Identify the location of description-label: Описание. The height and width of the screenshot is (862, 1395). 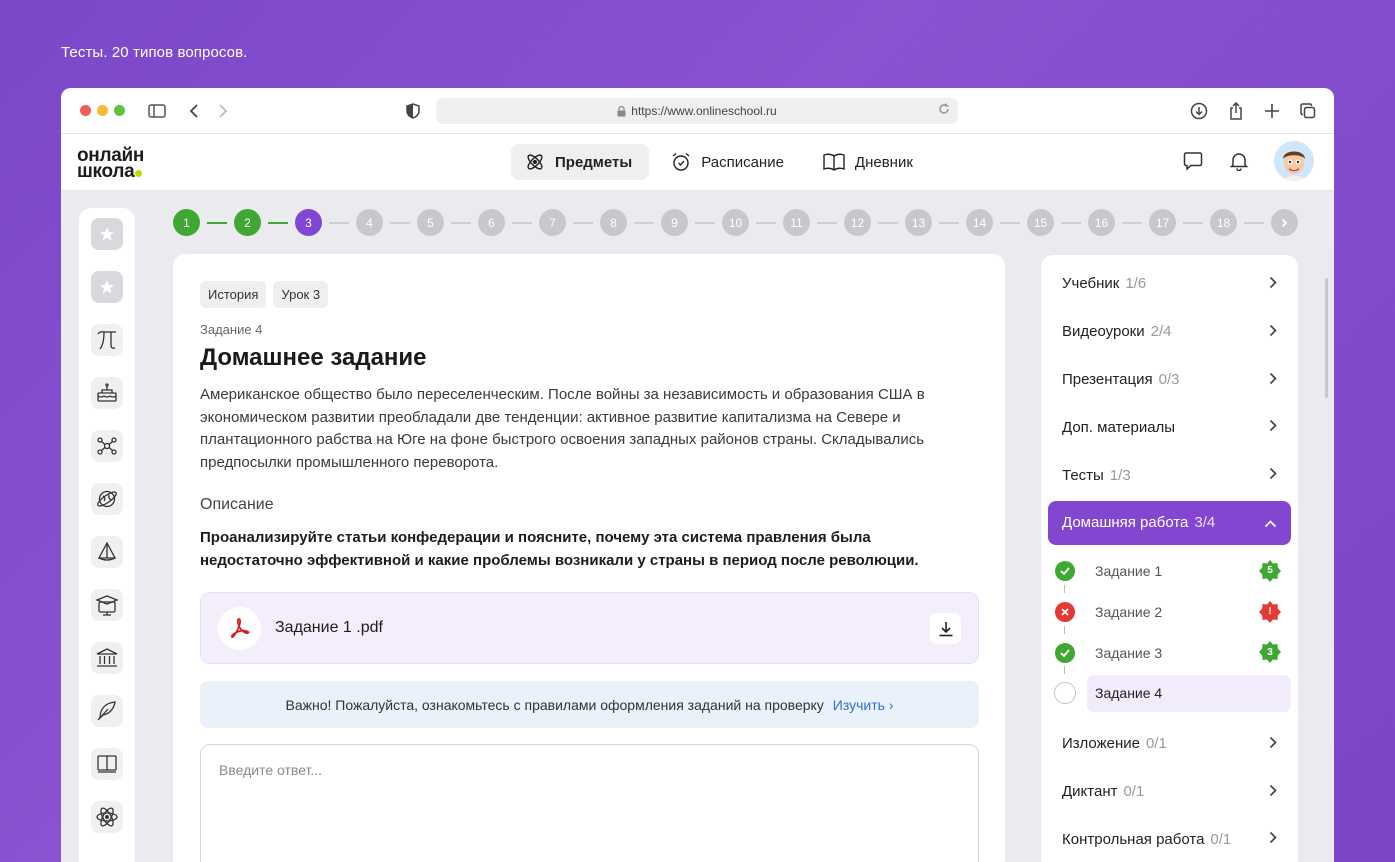
(237, 504).